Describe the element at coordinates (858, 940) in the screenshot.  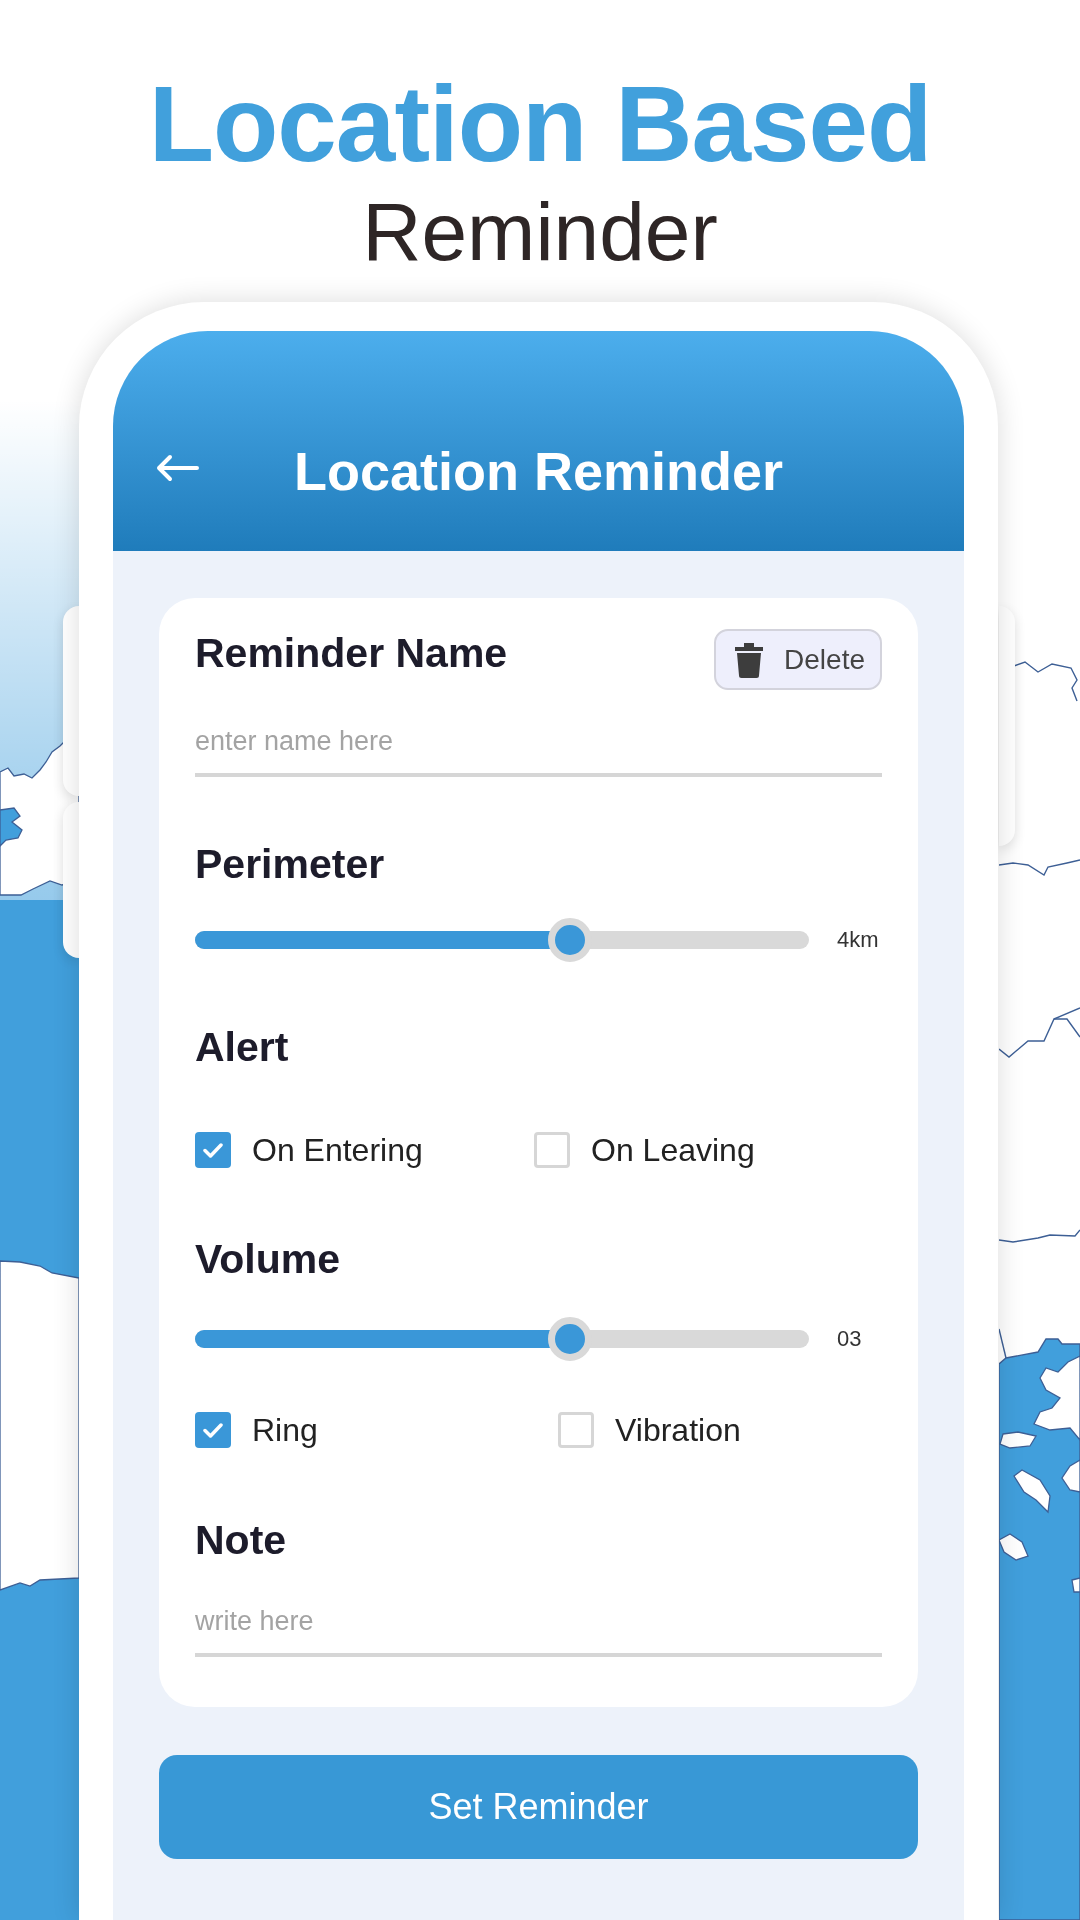
I see `slider-value: 4km` at that location.